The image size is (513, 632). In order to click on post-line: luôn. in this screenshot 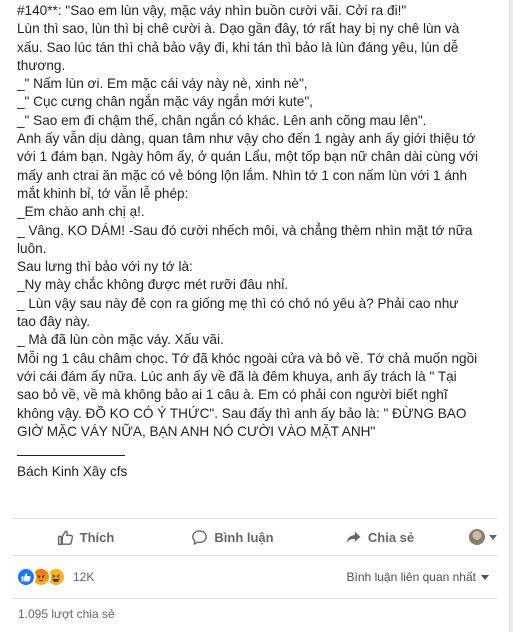, I will do `click(32, 248)`.